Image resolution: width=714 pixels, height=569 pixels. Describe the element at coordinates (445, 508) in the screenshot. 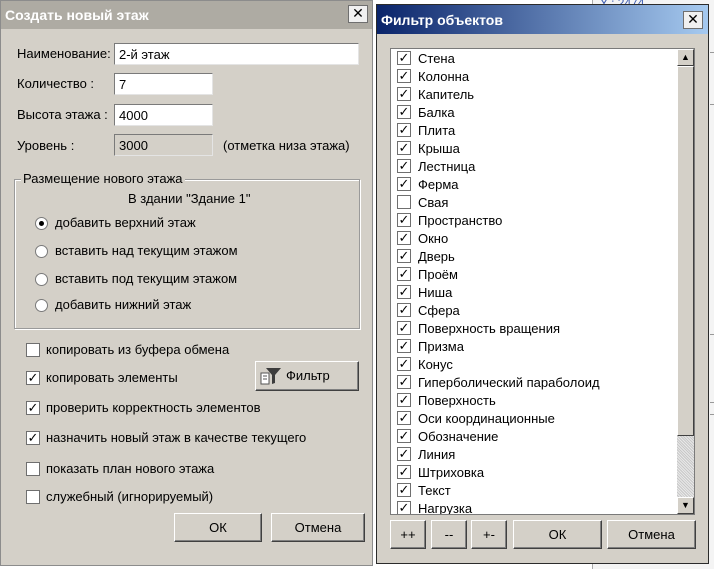

I see `object-type-label: Нагрузка` at that location.